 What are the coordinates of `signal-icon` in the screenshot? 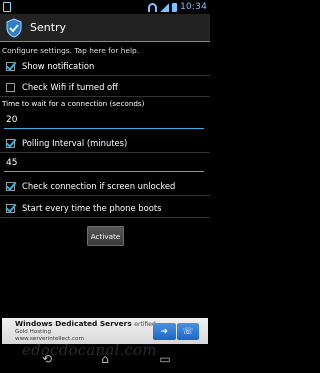 It's located at (165, 7).